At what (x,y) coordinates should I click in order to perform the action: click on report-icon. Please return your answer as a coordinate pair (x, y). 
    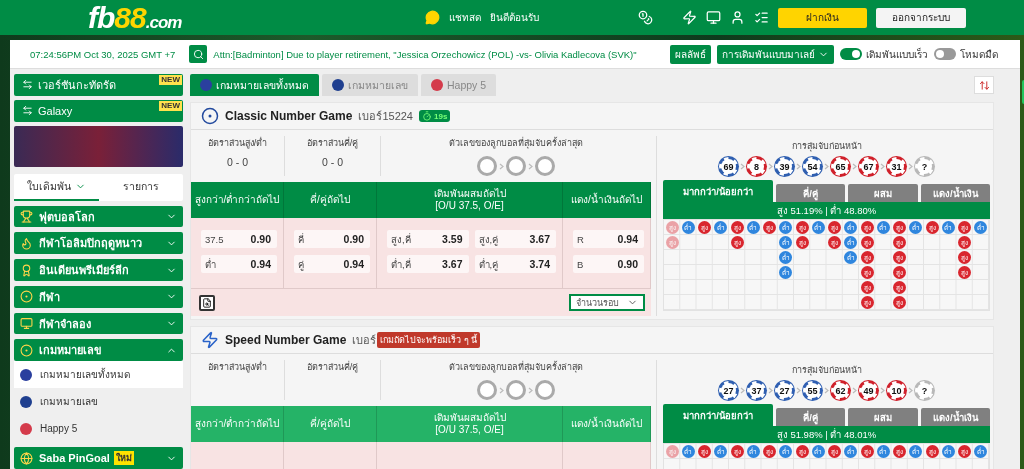
    Looking at the image, I should click on (207, 302).